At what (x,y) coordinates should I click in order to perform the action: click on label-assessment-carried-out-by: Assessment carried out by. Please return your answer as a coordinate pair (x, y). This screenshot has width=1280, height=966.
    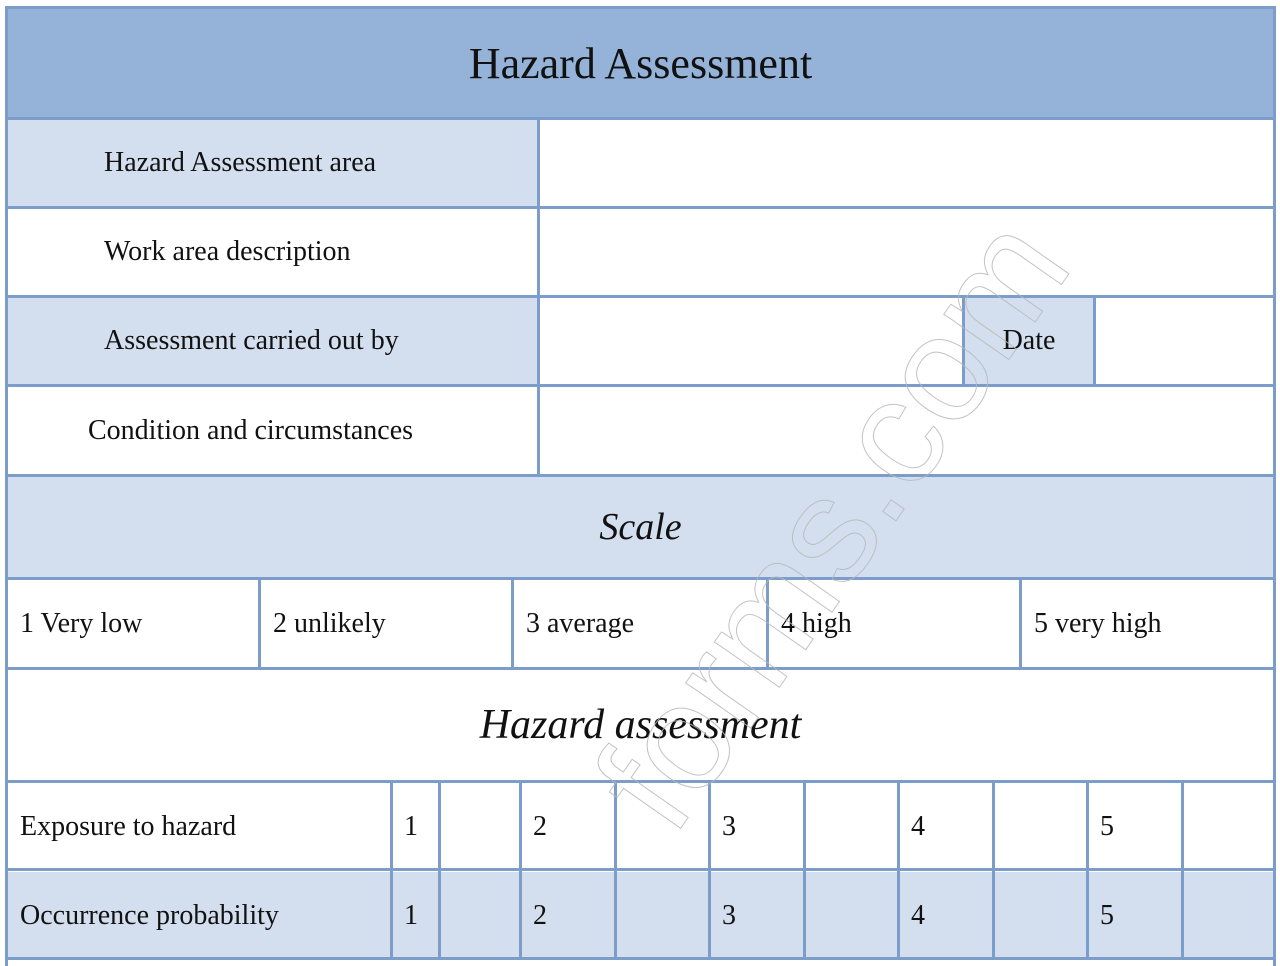
    Looking at the image, I should click on (272, 341).